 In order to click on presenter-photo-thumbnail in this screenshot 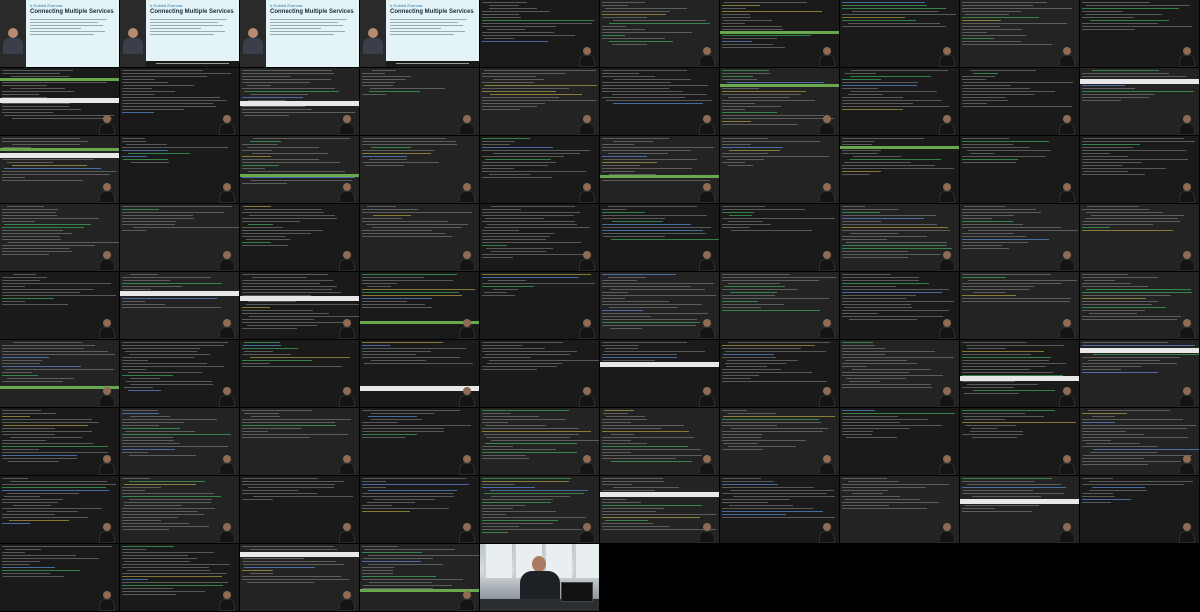, I will do `click(539, 577)`.